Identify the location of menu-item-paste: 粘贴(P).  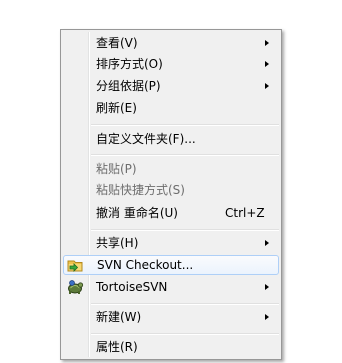
(171, 169).